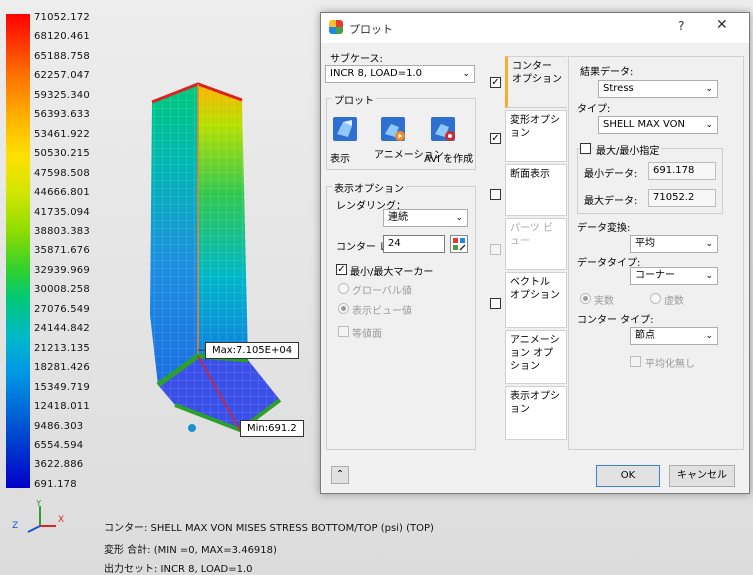 The image size is (753, 575). What do you see at coordinates (618, 88) in the screenshot?
I see `result-data-value: Stress` at bounding box center [618, 88].